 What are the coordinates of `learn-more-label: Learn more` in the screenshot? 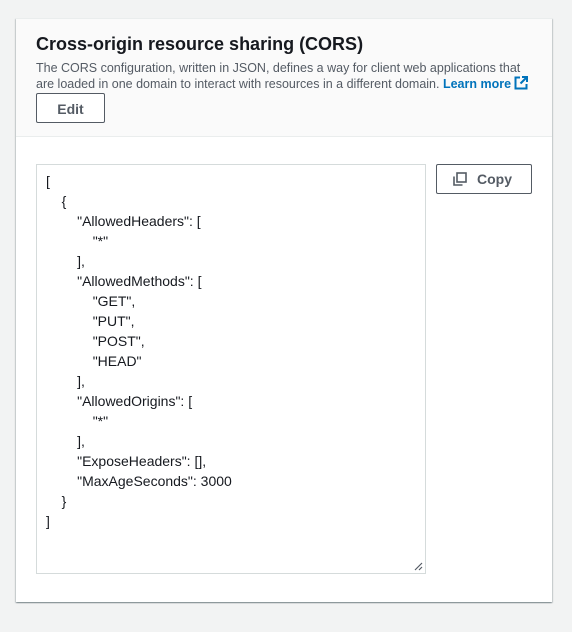 It's located at (477, 84).